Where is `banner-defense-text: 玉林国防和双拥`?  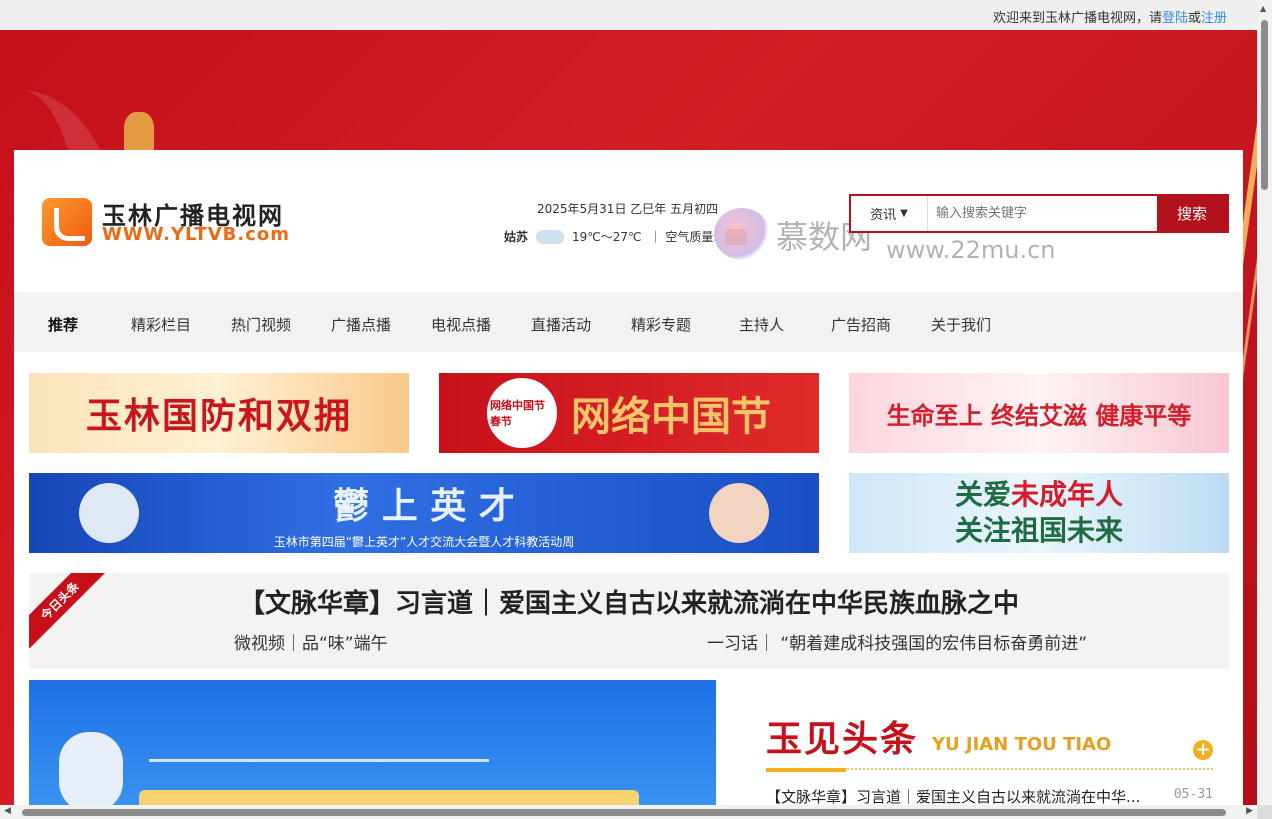
banner-defense-text: 玉林国防和双拥 is located at coordinates (218, 416).